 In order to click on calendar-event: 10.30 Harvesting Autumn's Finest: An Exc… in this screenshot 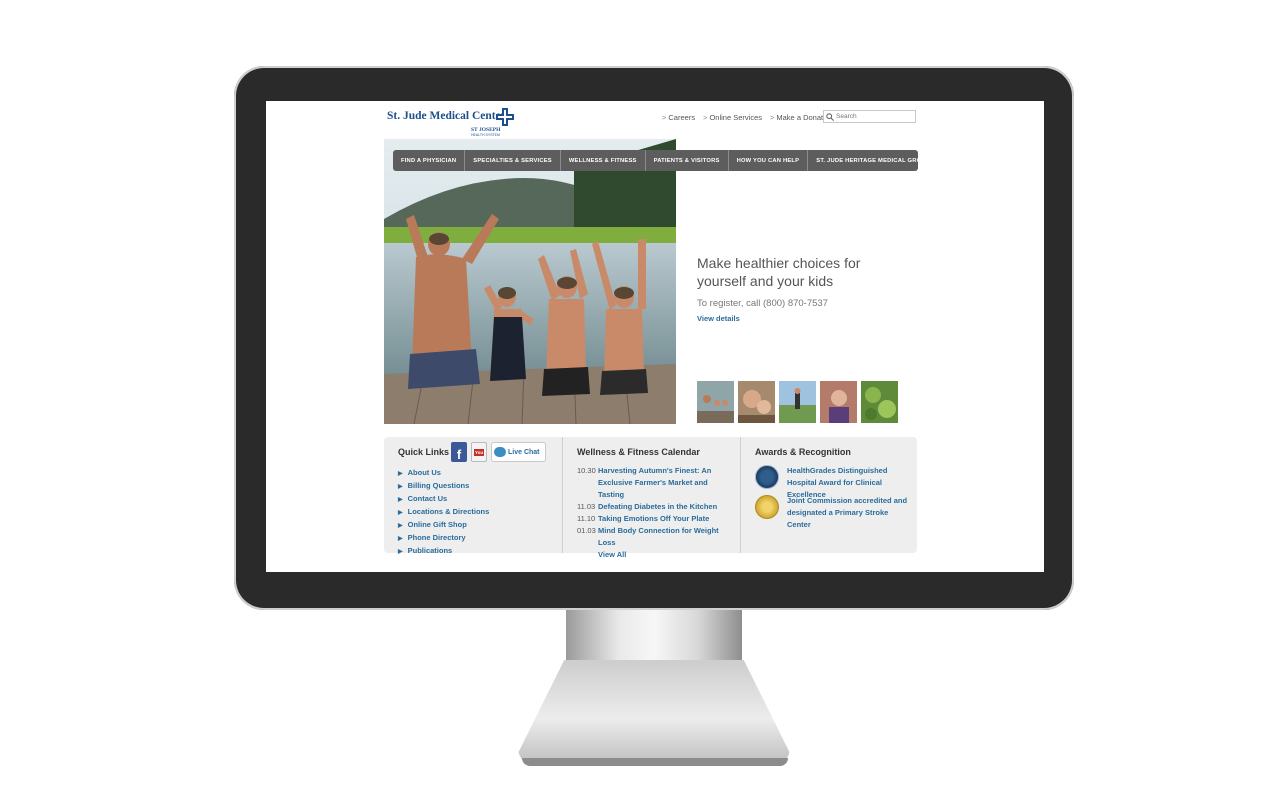, I will do `click(652, 483)`.